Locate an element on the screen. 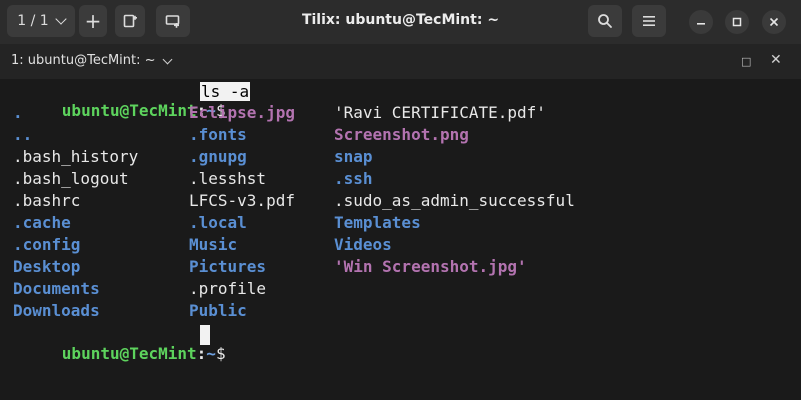 This screenshot has width=801, height=400. listing-entry: Public is located at coordinates (218, 310).